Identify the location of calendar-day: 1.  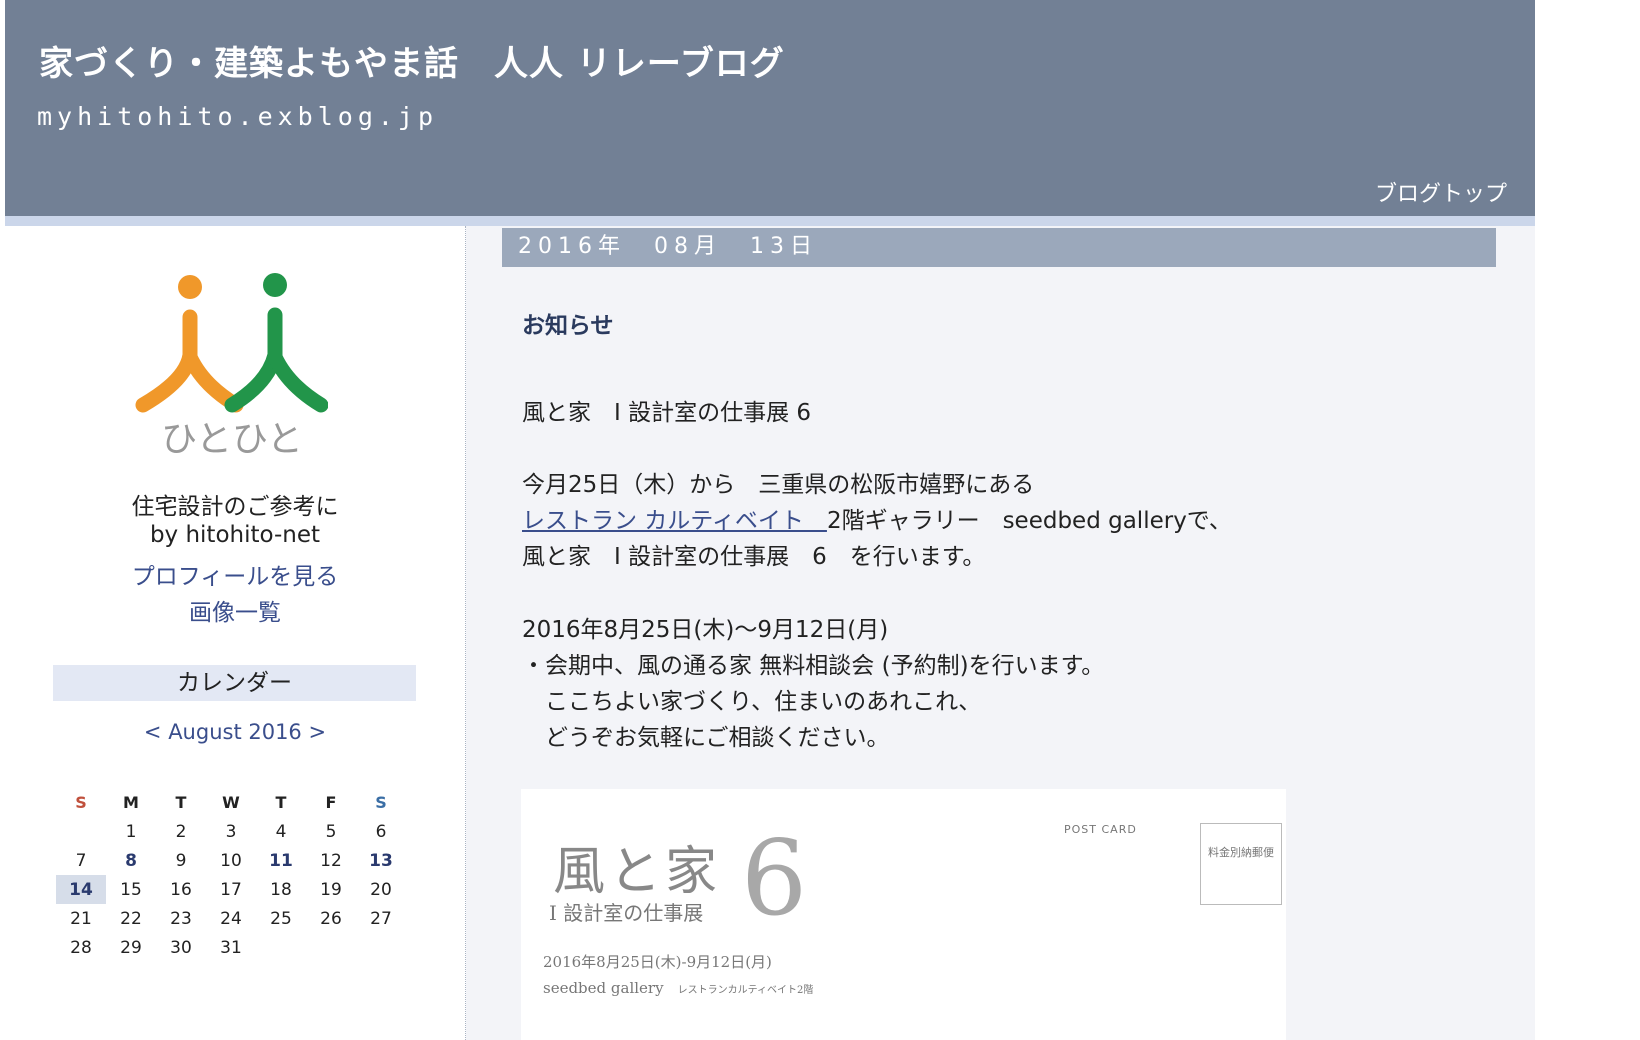
(131, 831).